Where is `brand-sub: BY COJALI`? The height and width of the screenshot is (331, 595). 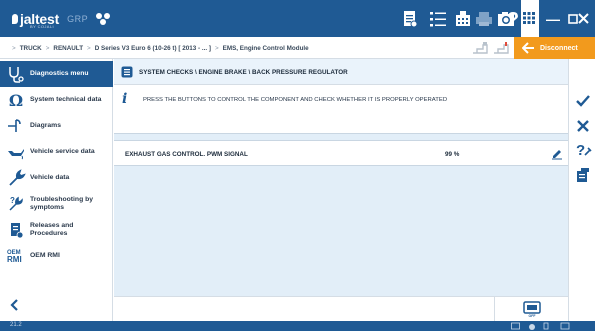 brand-sub: BY COJALI is located at coordinates (42, 26).